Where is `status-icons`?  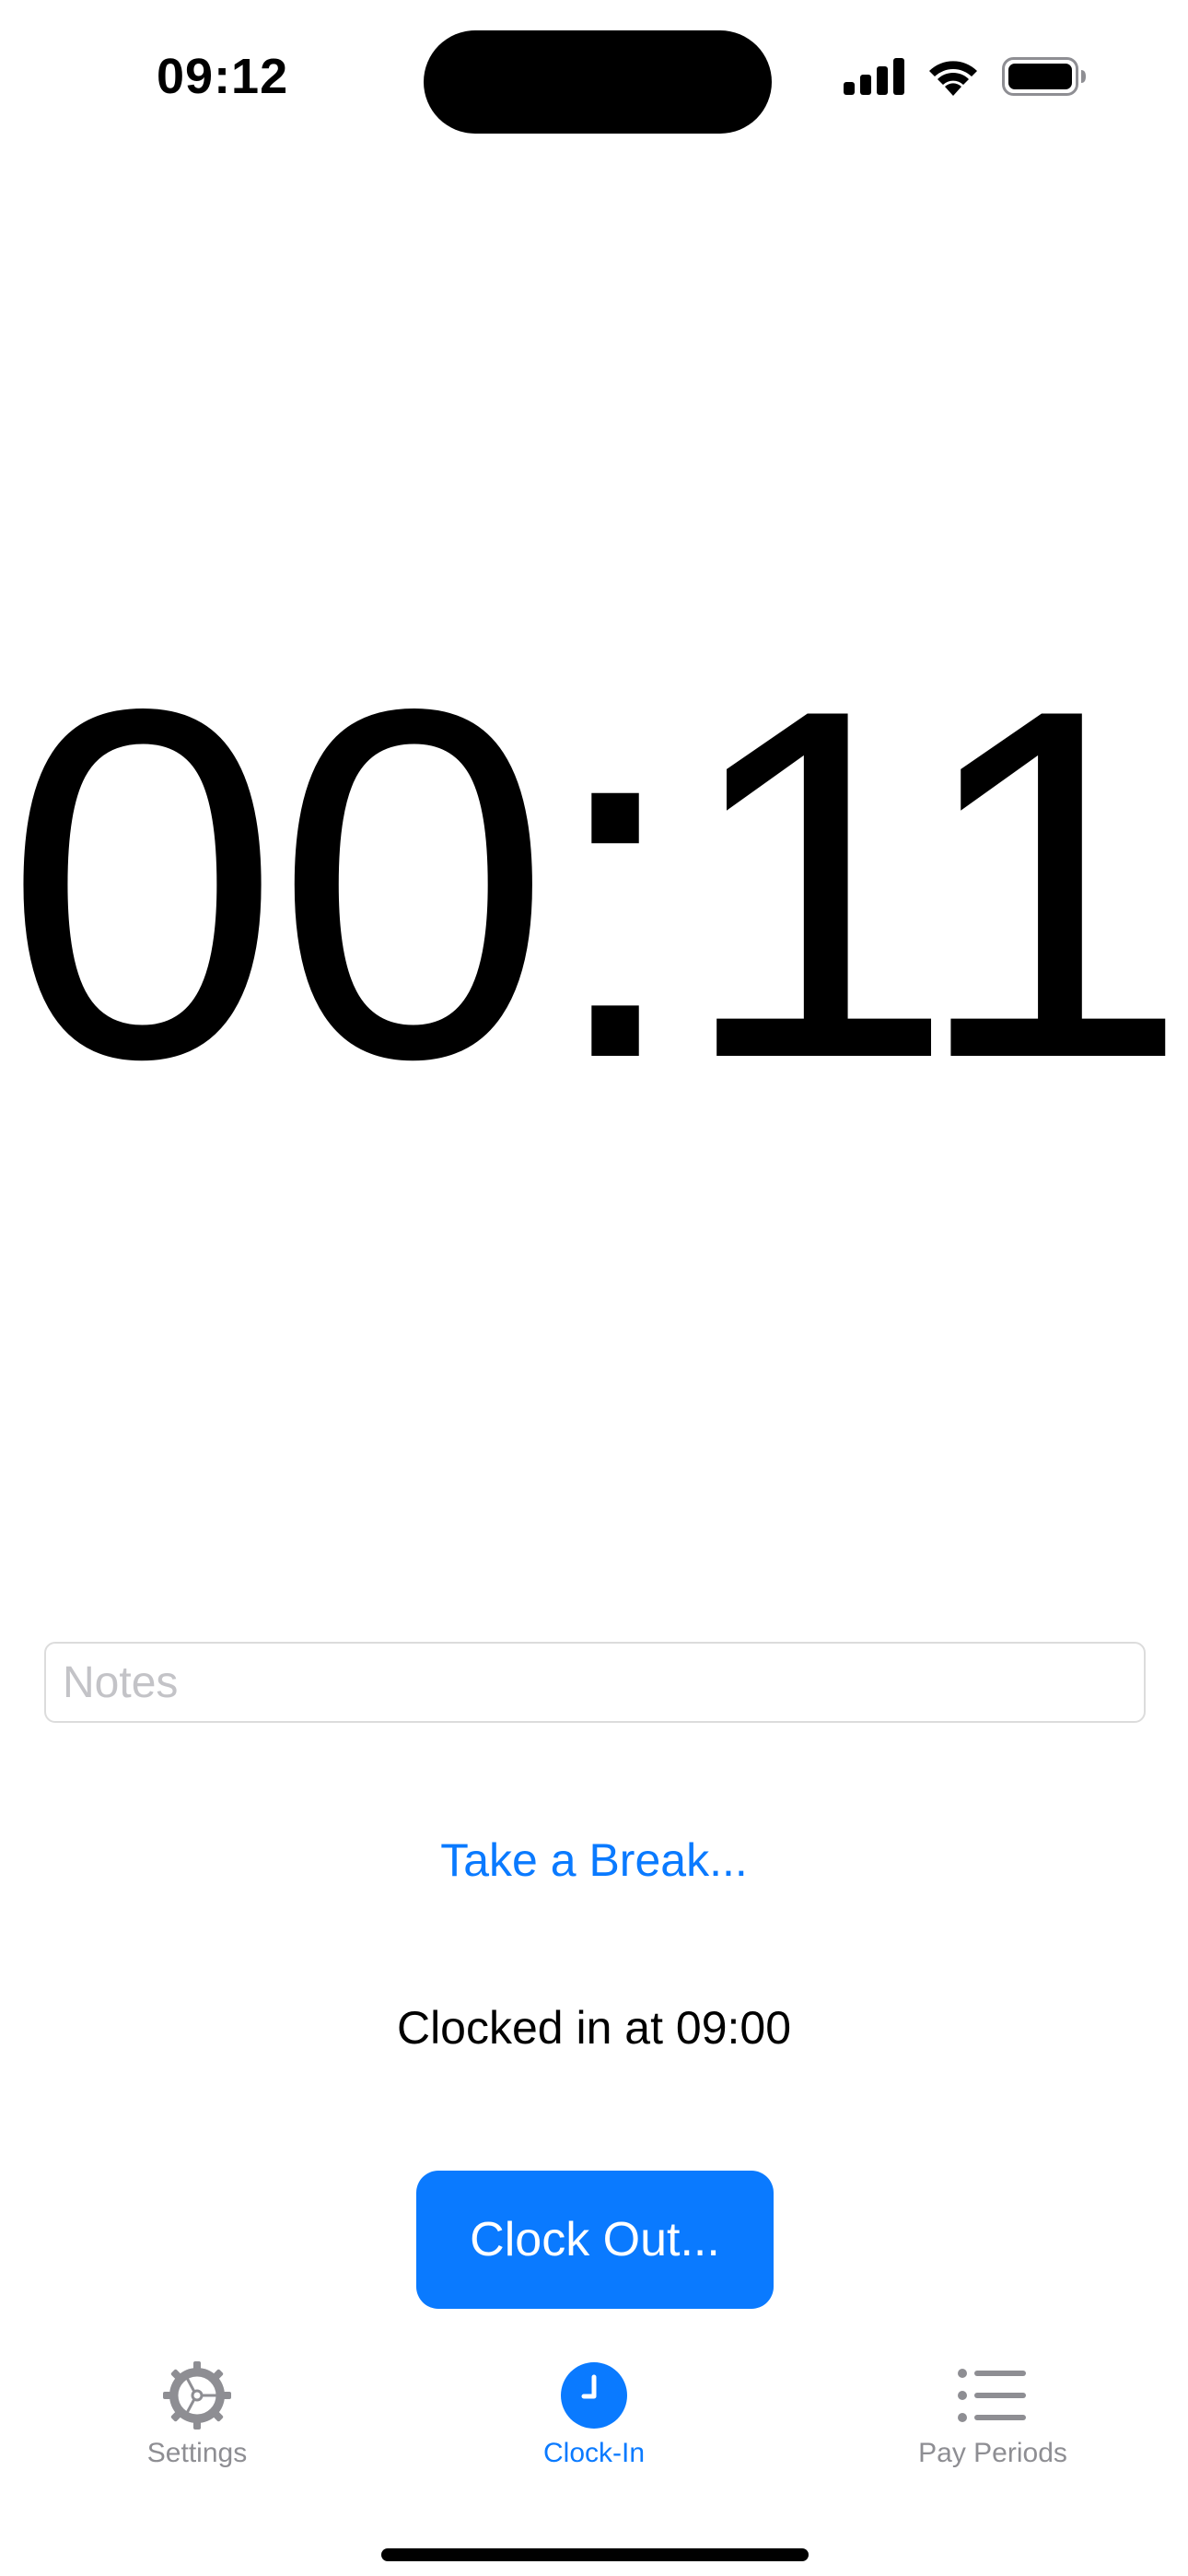
status-icons is located at coordinates (965, 76).